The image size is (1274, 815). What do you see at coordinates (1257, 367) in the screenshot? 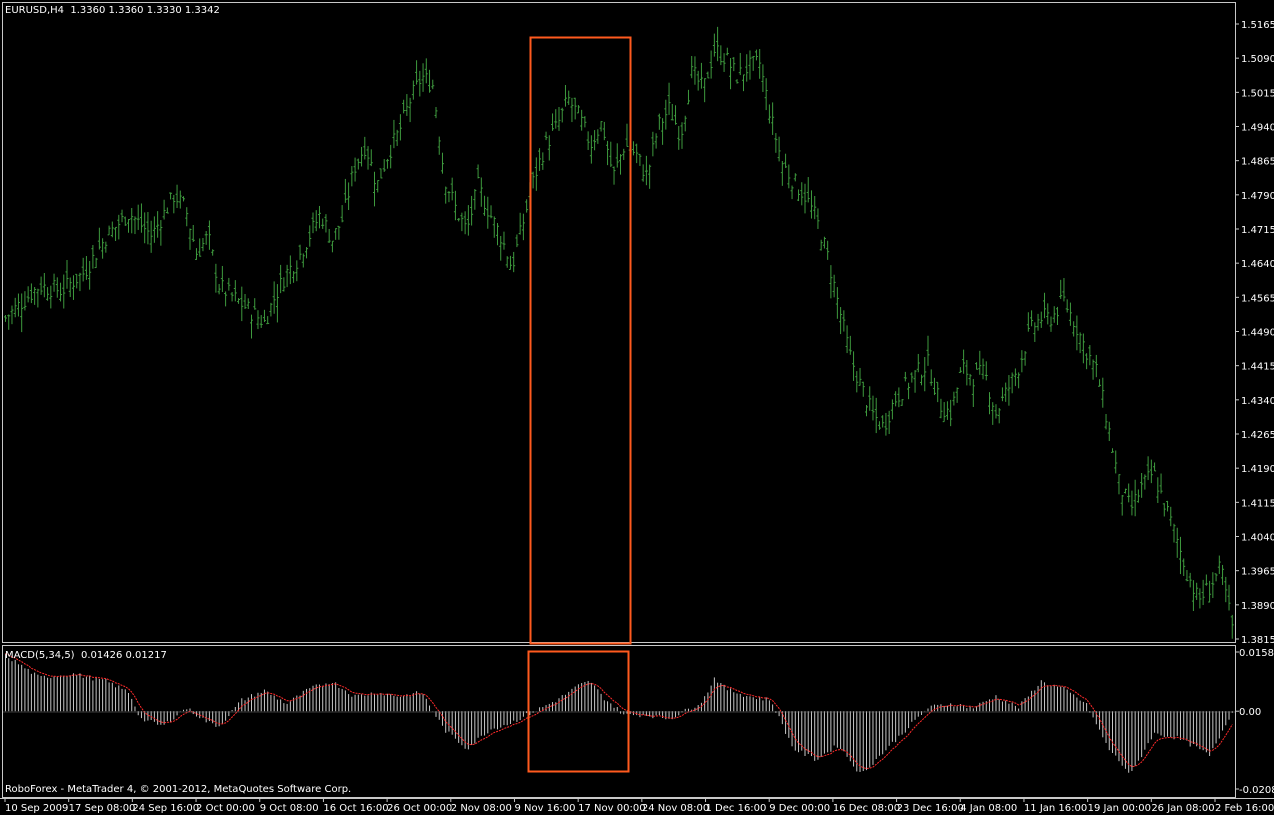
I see `price-tick-label: 1.4415` at bounding box center [1257, 367].